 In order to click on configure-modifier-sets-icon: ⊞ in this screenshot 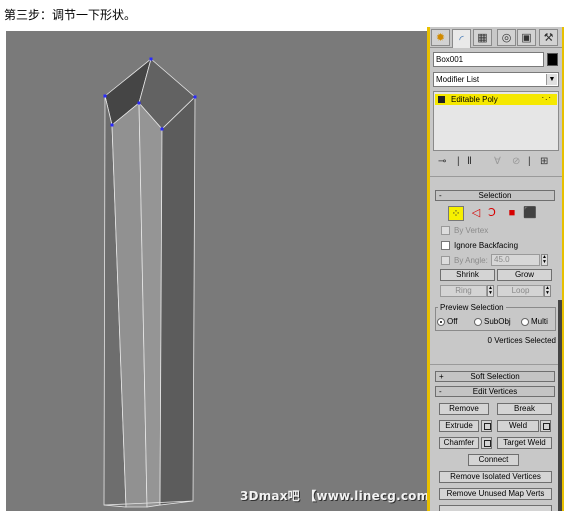, I will do `click(544, 161)`.